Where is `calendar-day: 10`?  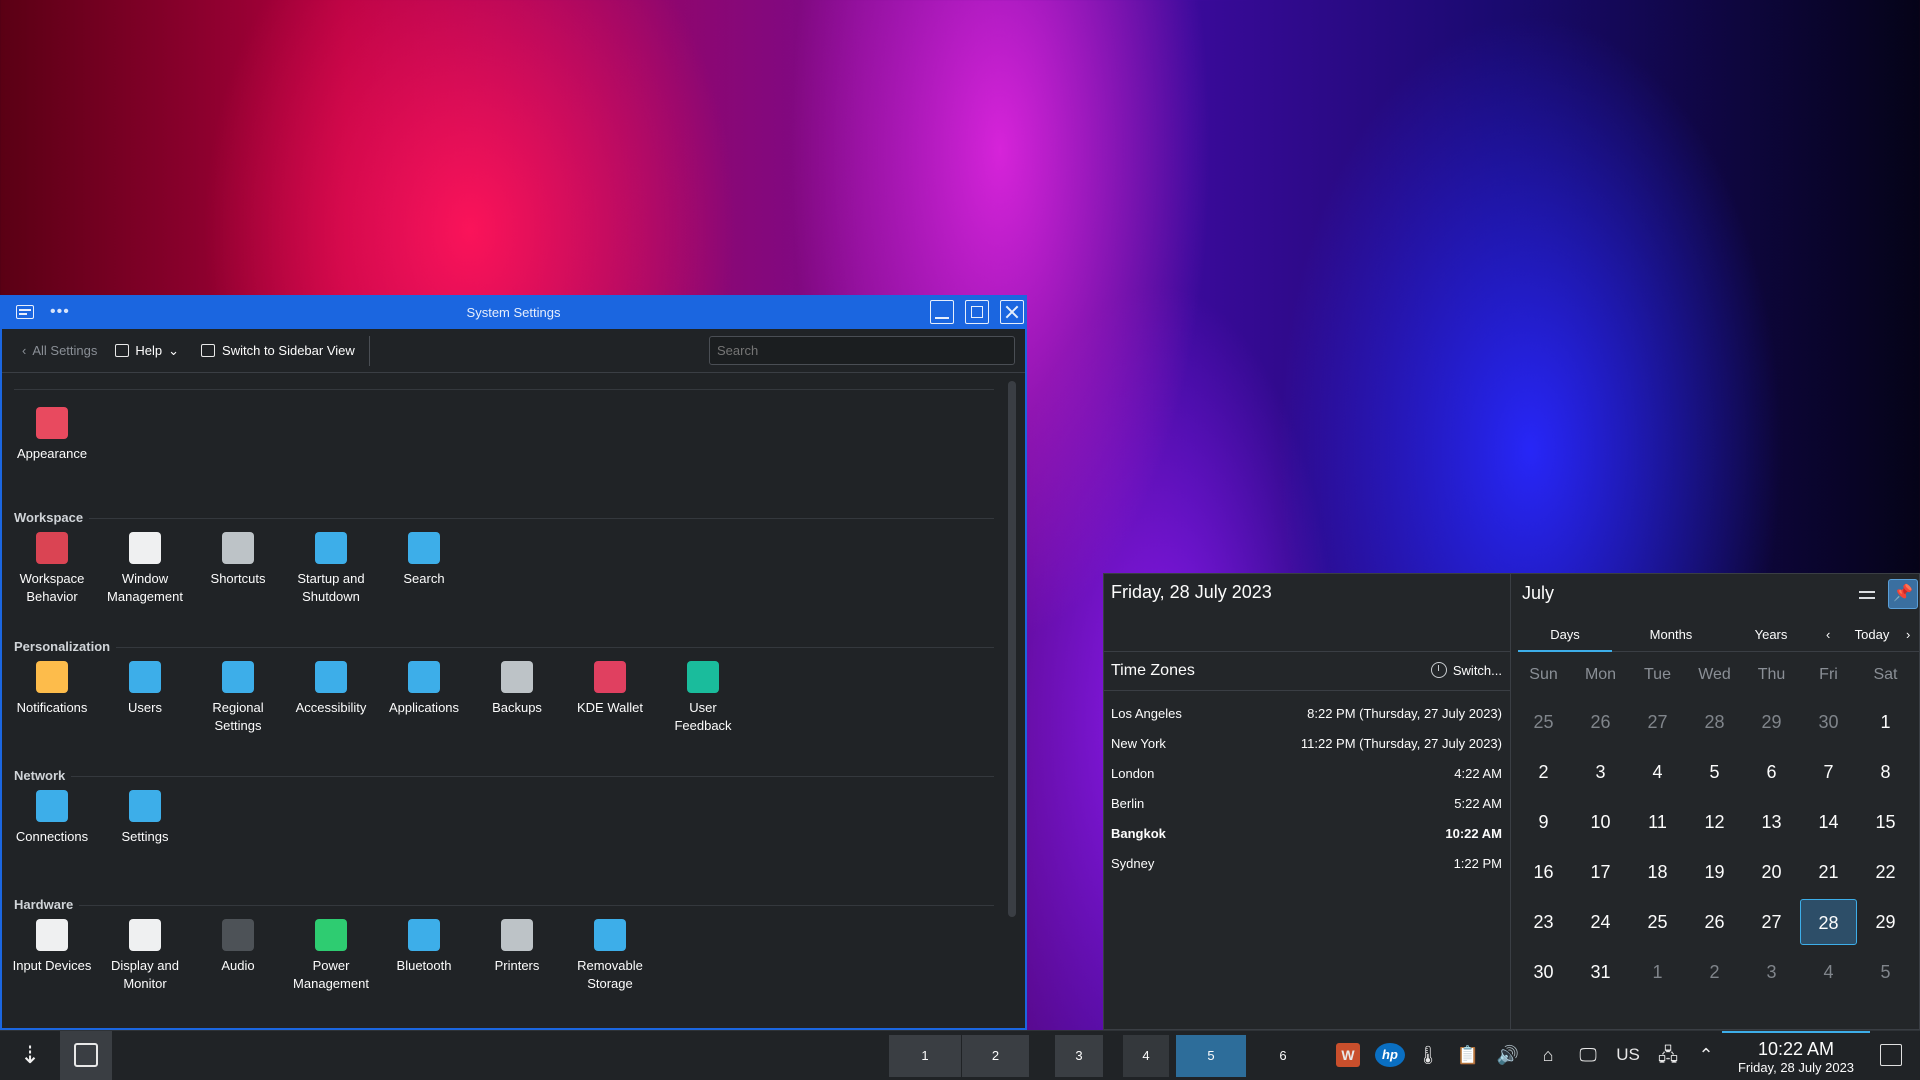 calendar-day: 10 is located at coordinates (1600, 822).